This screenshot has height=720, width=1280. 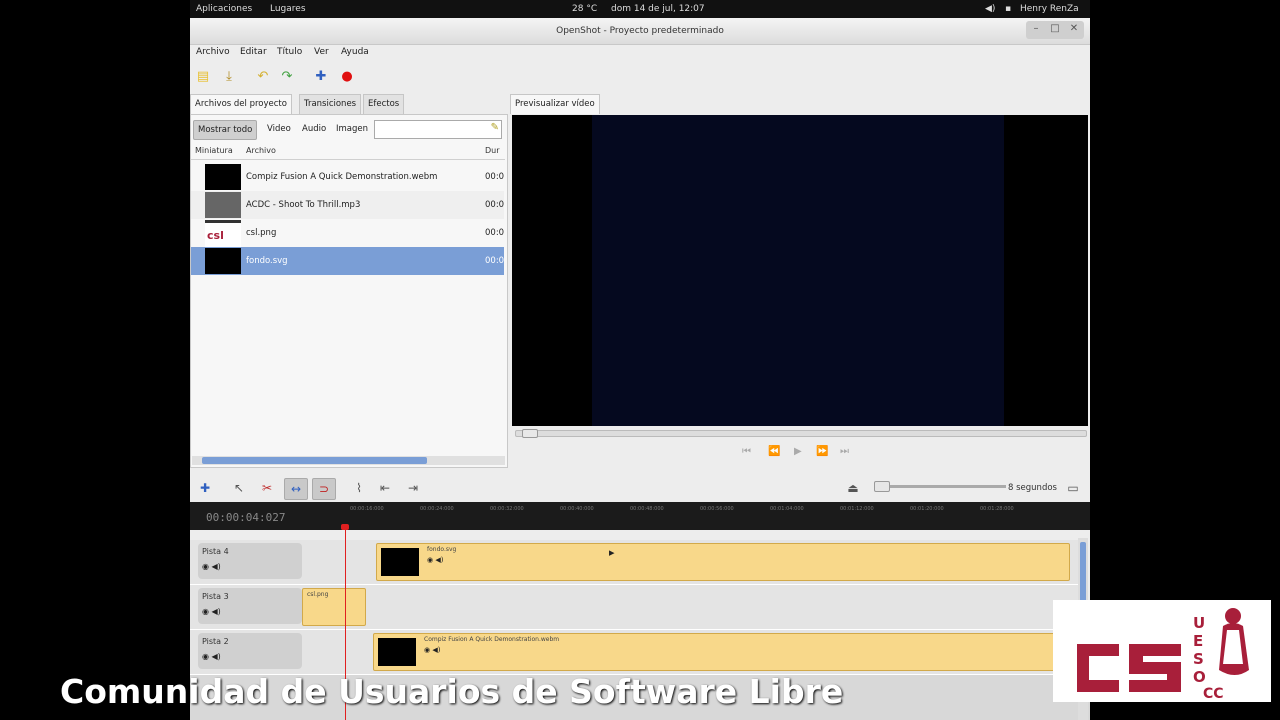 I want to click on window-titlebar: OpenShot - Proyecto predeterminado – □ ✕, so click(x=640, y=31).